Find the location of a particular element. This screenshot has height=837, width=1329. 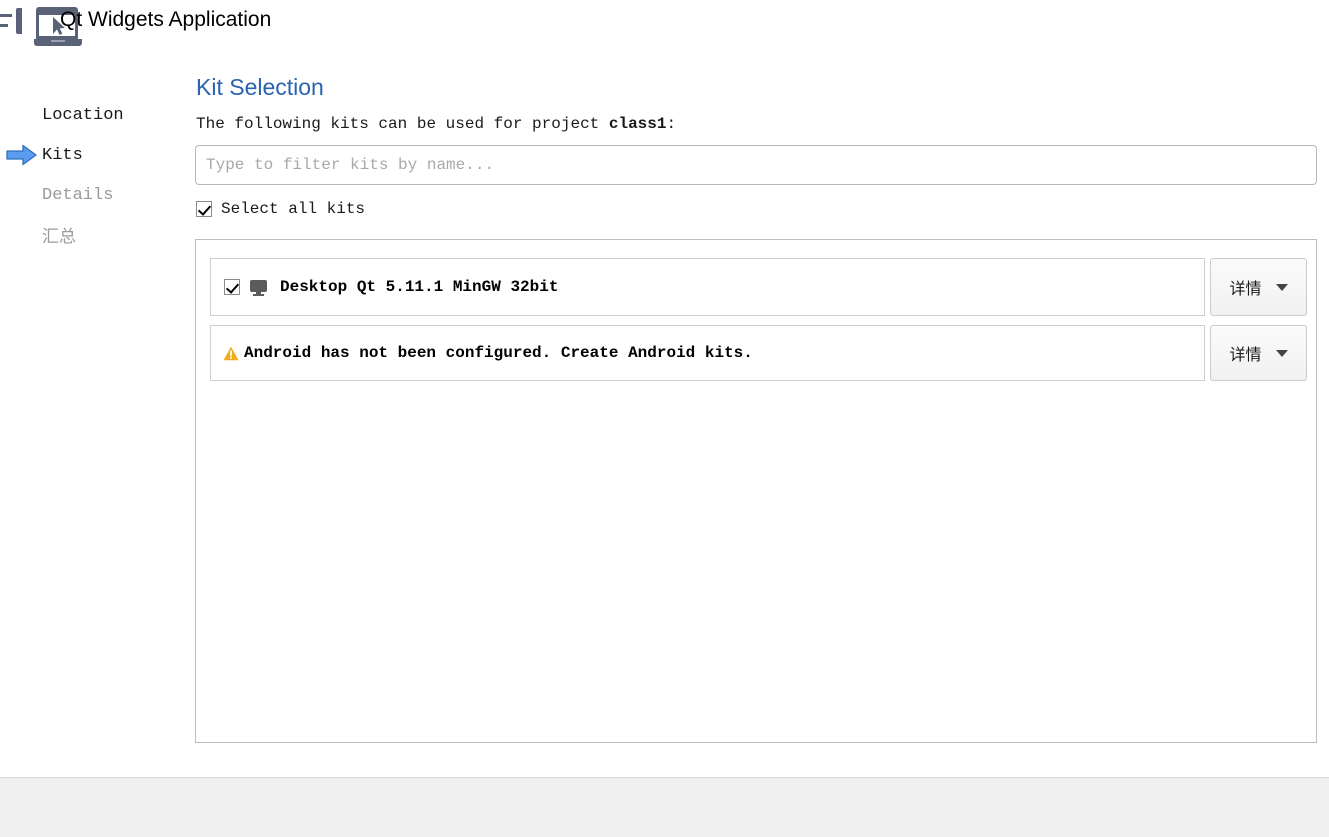

page-title: Qt Widgets Application is located at coordinates (166, 19).